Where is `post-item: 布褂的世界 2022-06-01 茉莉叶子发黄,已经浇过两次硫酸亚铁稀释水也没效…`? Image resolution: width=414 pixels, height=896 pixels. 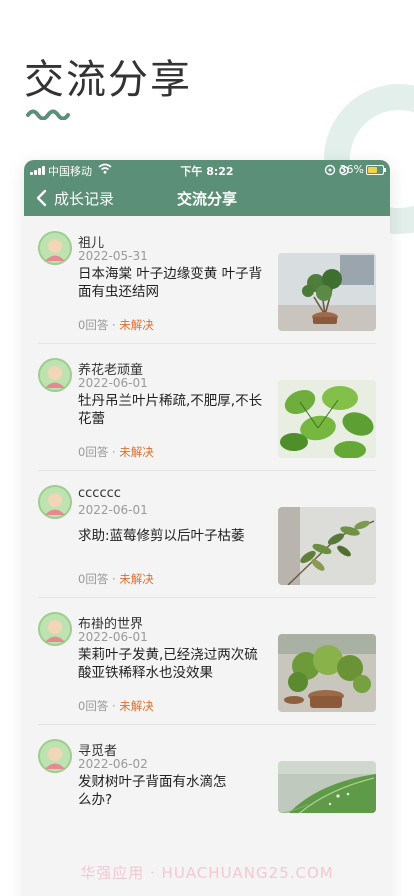 post-item: 布褂的世界 2022-06-01 茉莉叶子发黄,已经浇过两次硫酸亚铁稀释水也没效… is located at coordinates (207, 660).